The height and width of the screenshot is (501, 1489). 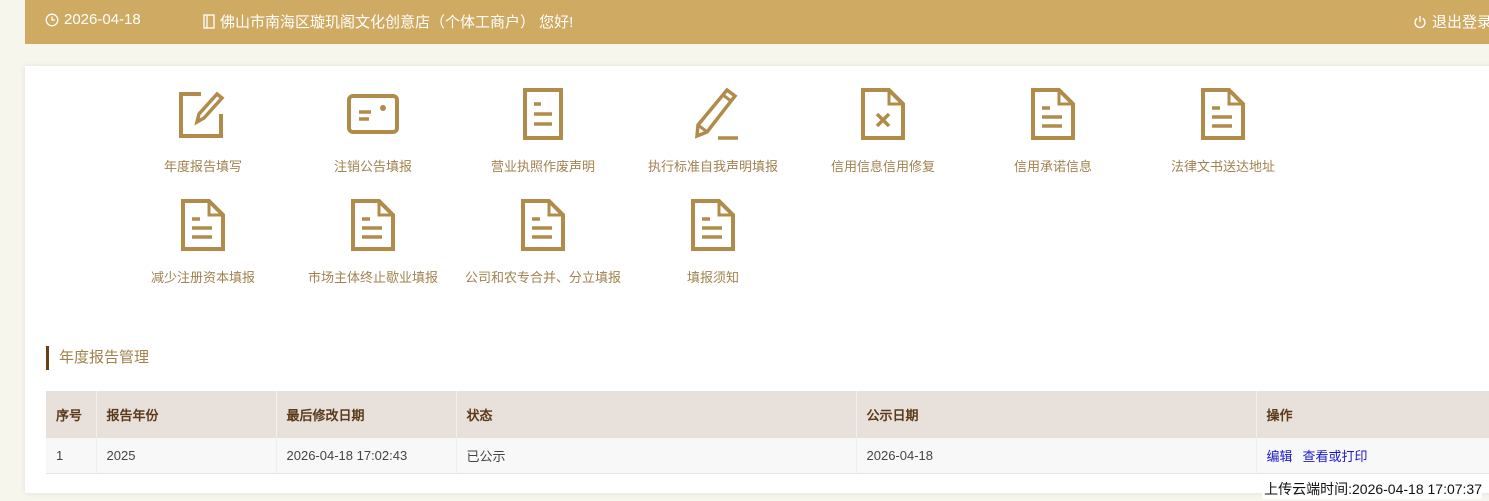 I want to click on cell-modified: 2026-04-18 17:02:43, so click(x=366, y=456).